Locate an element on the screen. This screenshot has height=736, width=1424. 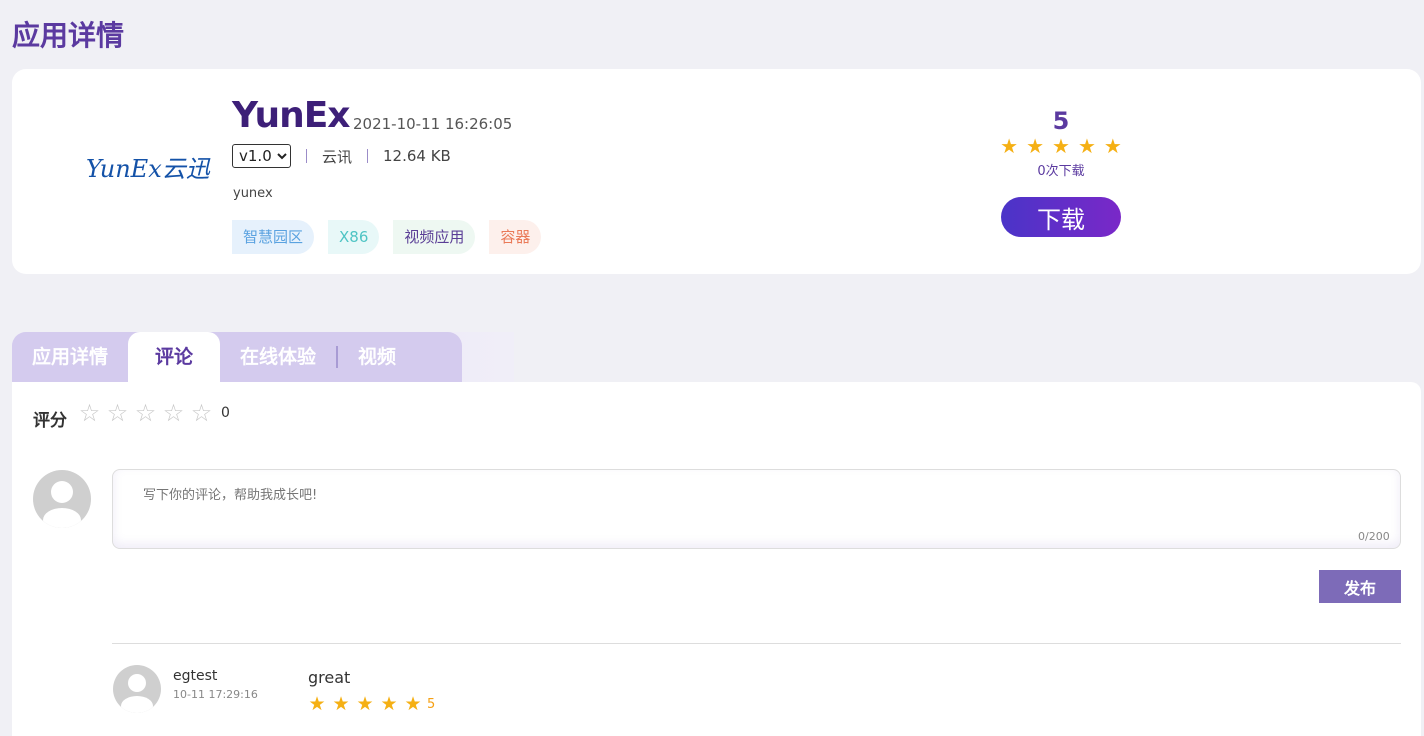
divider is located at coordinates (756, 643).